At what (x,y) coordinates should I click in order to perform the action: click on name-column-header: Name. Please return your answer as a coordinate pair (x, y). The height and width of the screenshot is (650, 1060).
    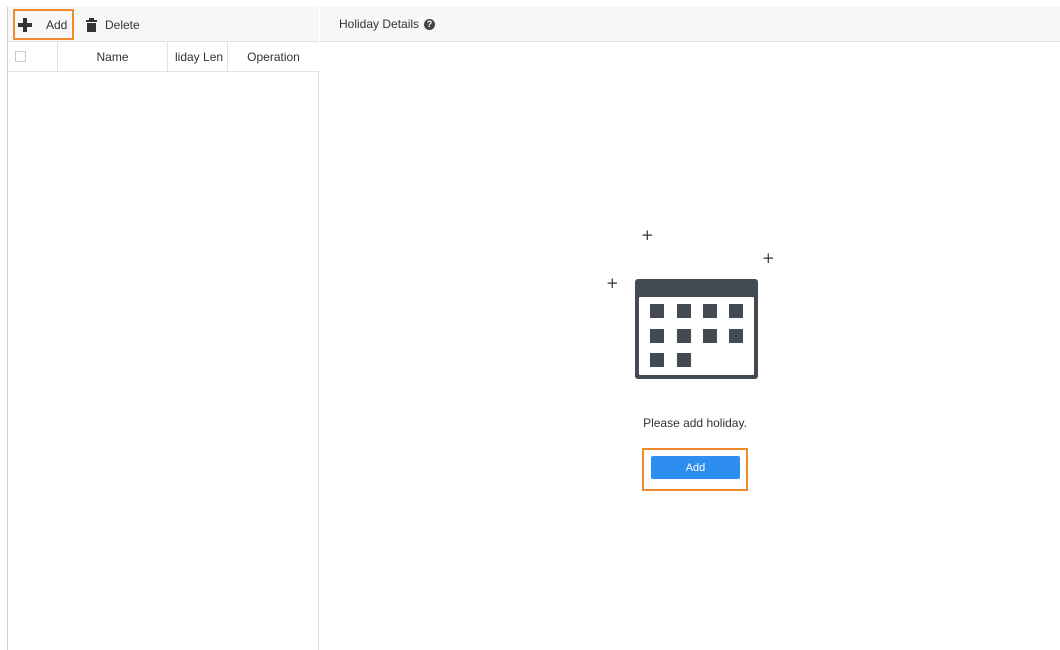
    Looking at the image, I should click on (113, 56).